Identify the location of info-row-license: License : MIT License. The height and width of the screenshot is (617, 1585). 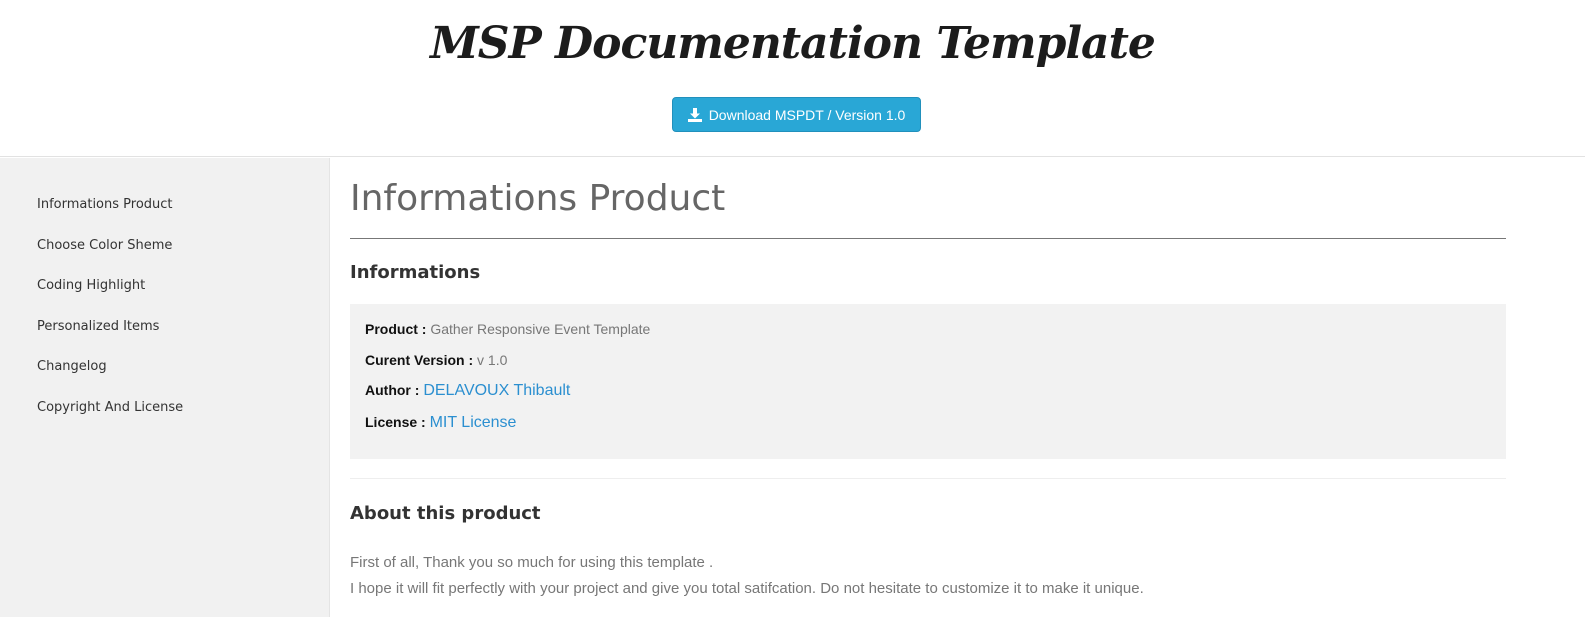
(440, 423).